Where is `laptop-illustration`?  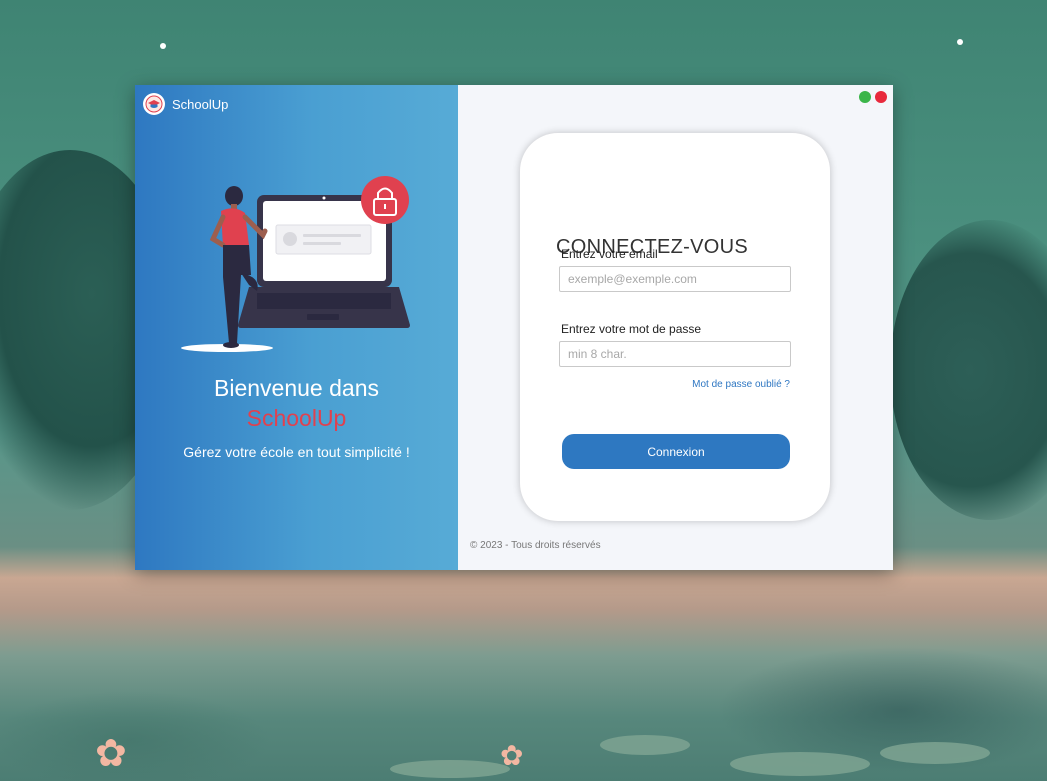 laptop-illustration is located at coordinates (296, 265).